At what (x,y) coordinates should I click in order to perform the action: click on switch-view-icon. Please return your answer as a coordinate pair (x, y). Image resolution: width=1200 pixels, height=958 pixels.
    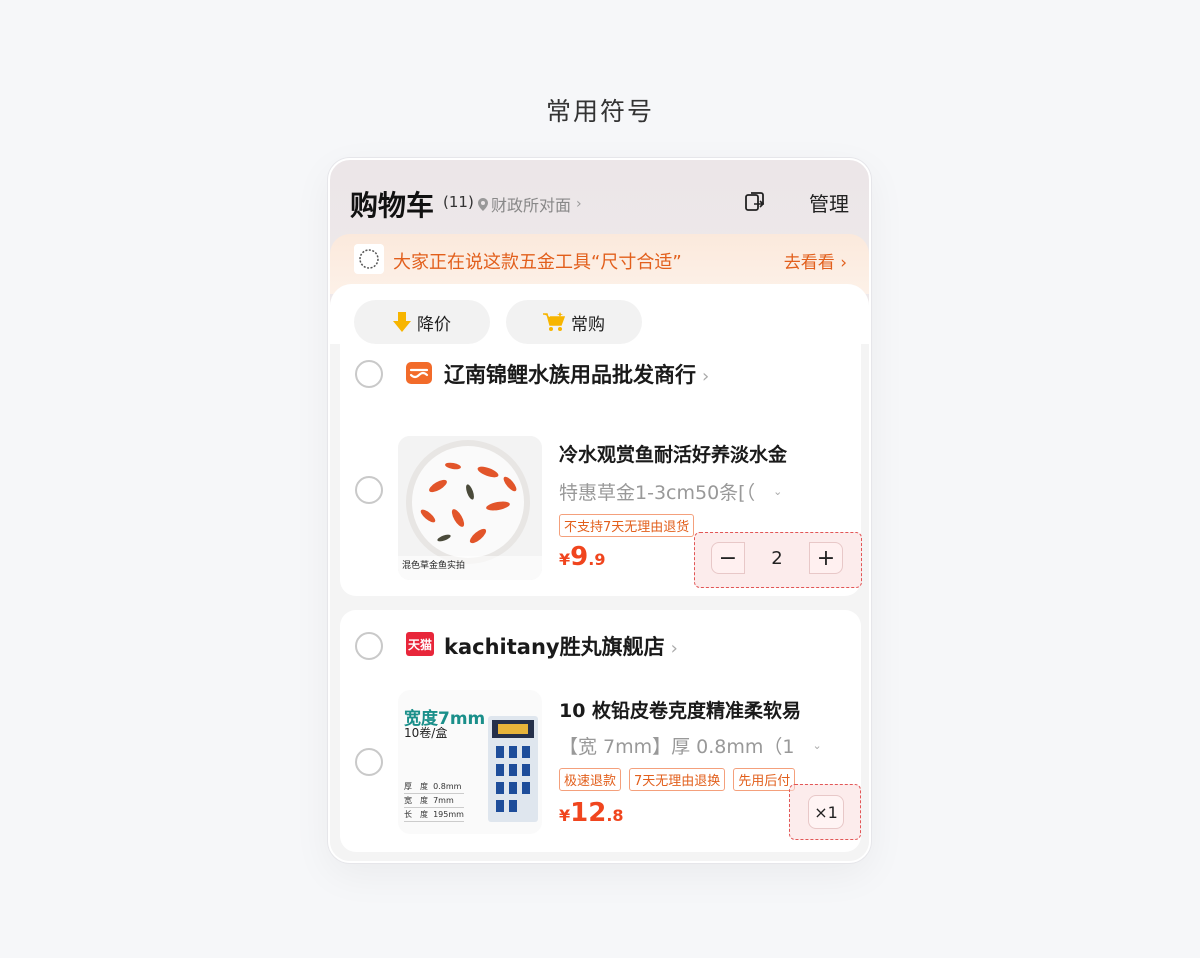
    Looking at the image, I should click on (755, 202).